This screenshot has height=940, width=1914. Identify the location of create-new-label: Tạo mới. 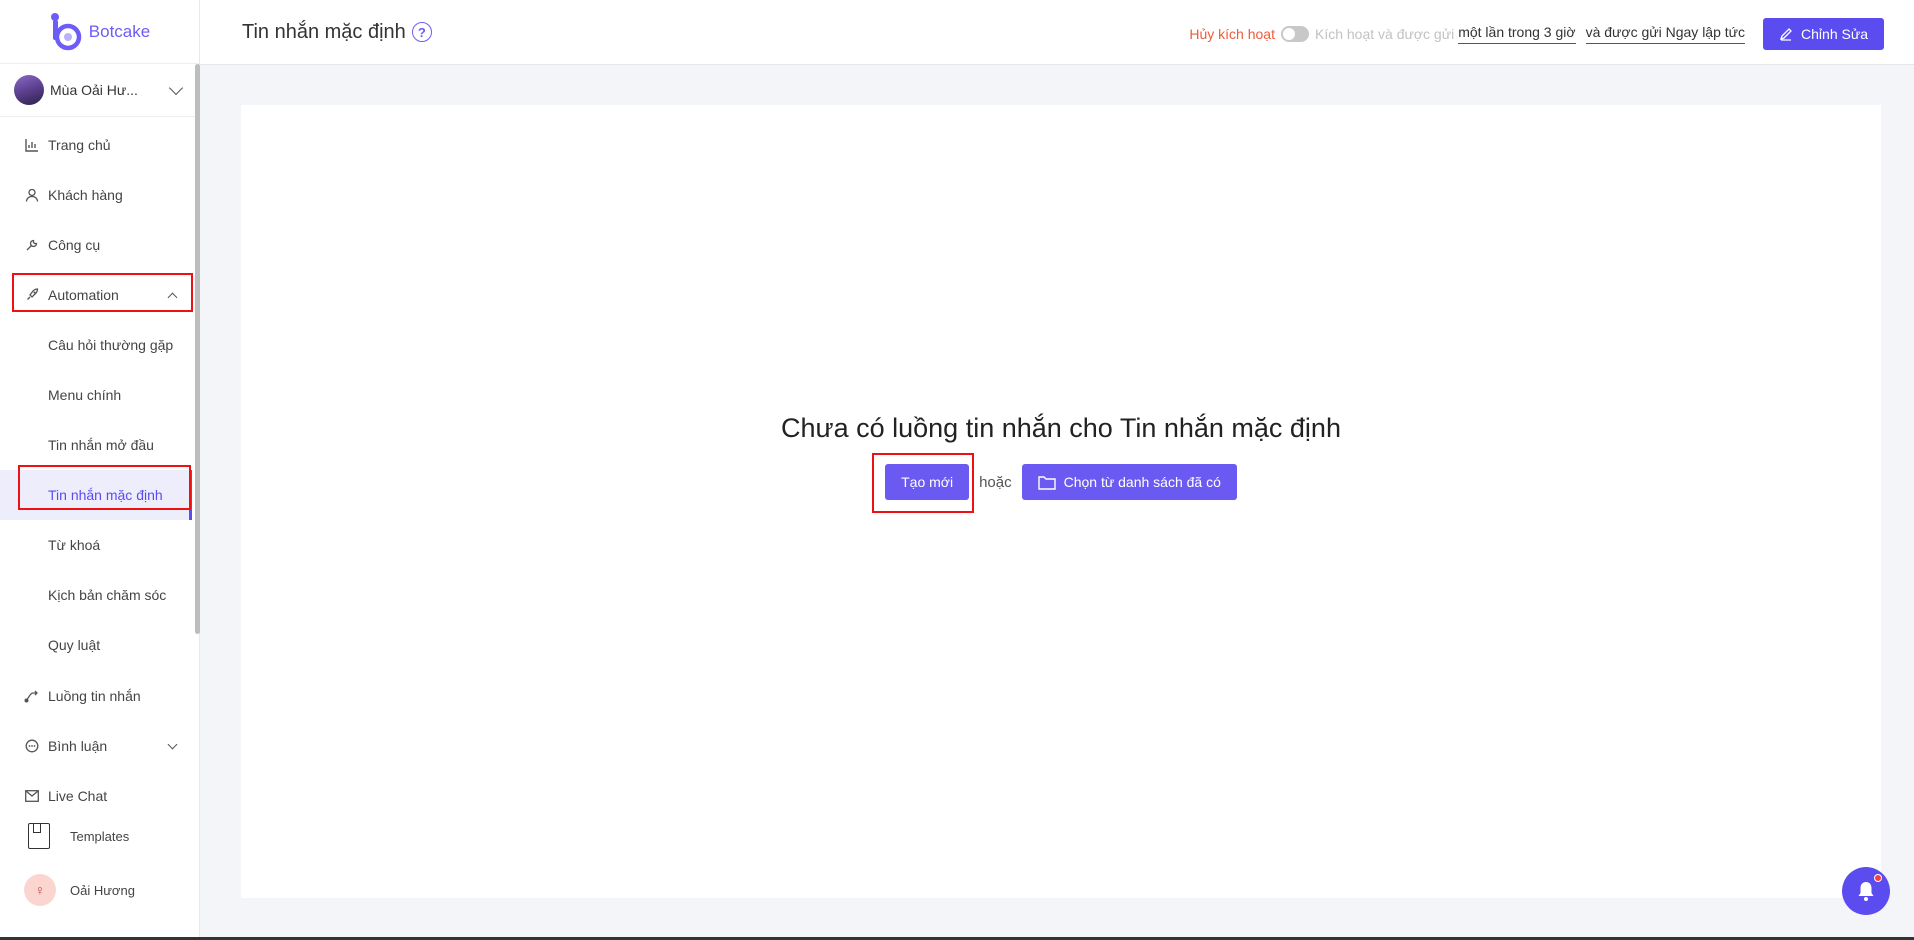
(927, 482).